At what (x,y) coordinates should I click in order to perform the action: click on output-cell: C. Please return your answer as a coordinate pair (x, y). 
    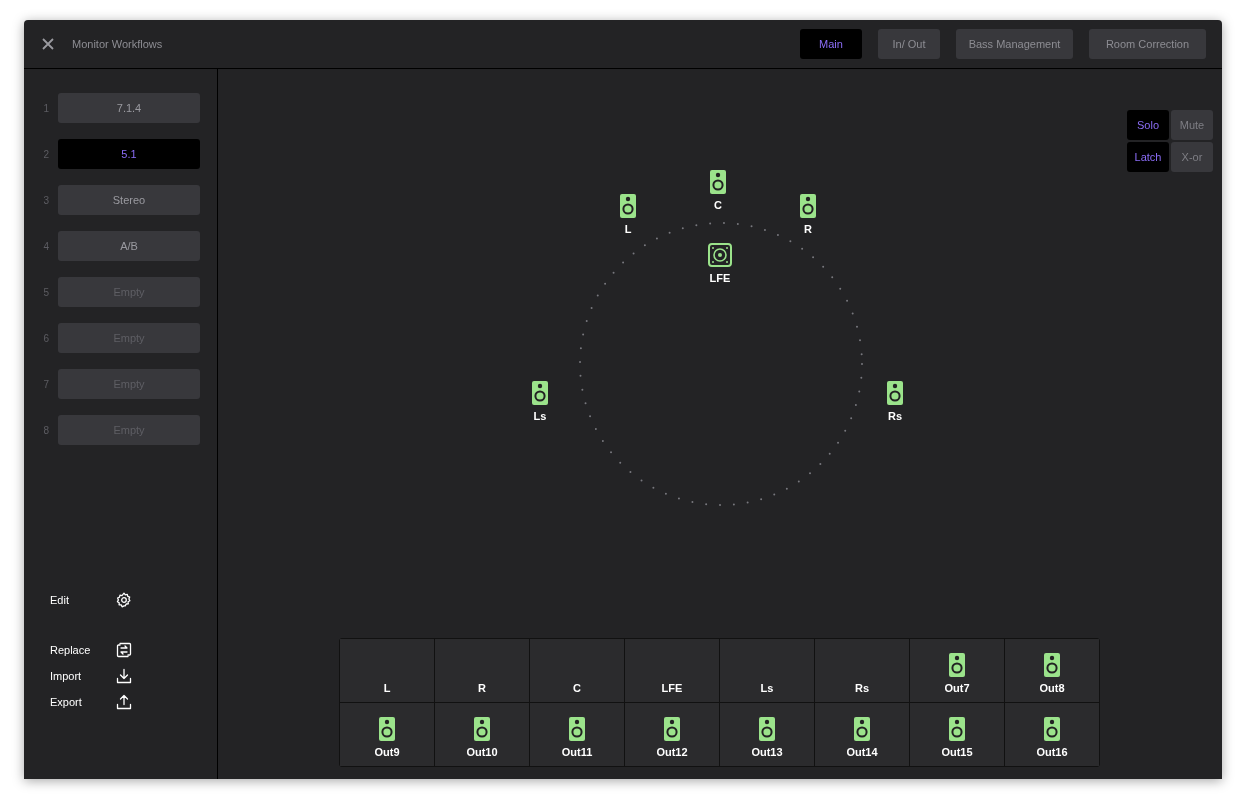
    Looking at the image, I should click on (577, 670).